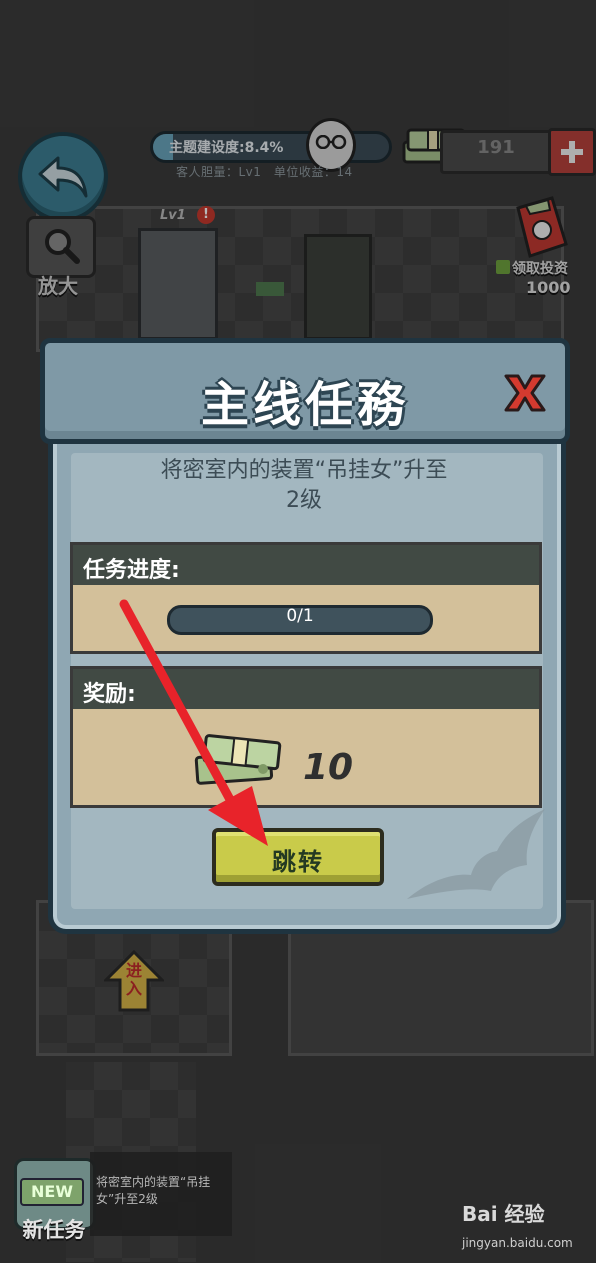 This screenshot has height=1263, width=596. What do you see at coordinates (54, 1230) in the screenshot?
I see `new-task-label: 新任务` at bounding box center [54, 1230].